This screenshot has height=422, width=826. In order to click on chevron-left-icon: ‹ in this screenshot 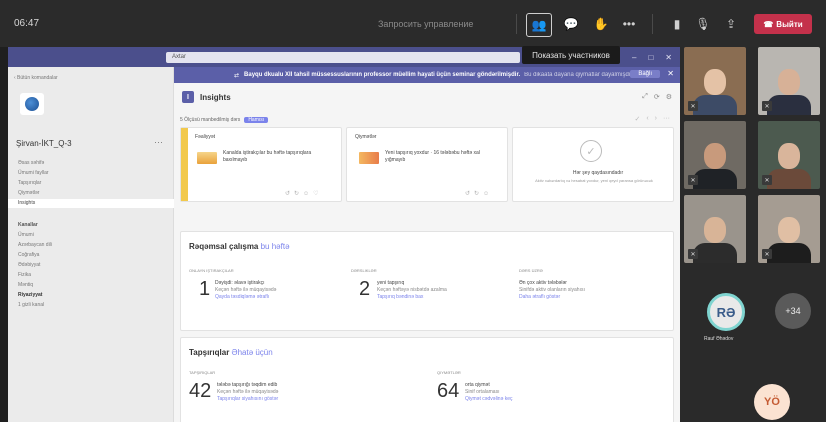, I will do `click(647, 119)`.